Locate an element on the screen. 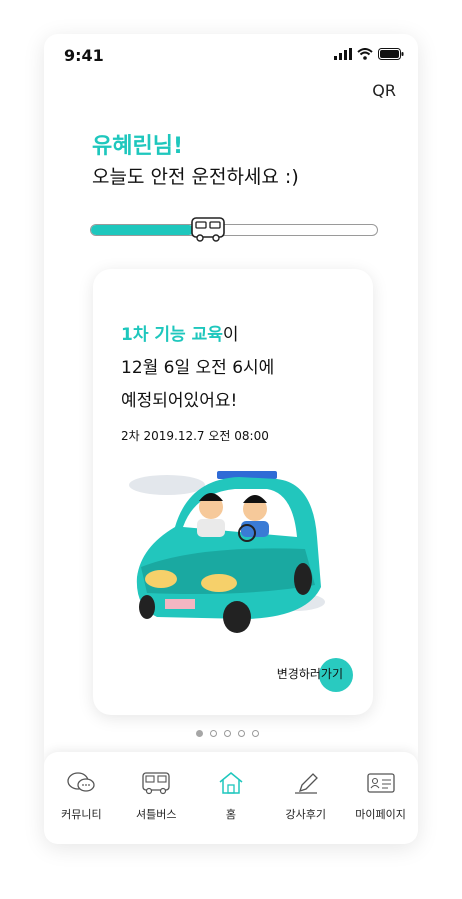  bus-icon is located at coordinates (156, 783).